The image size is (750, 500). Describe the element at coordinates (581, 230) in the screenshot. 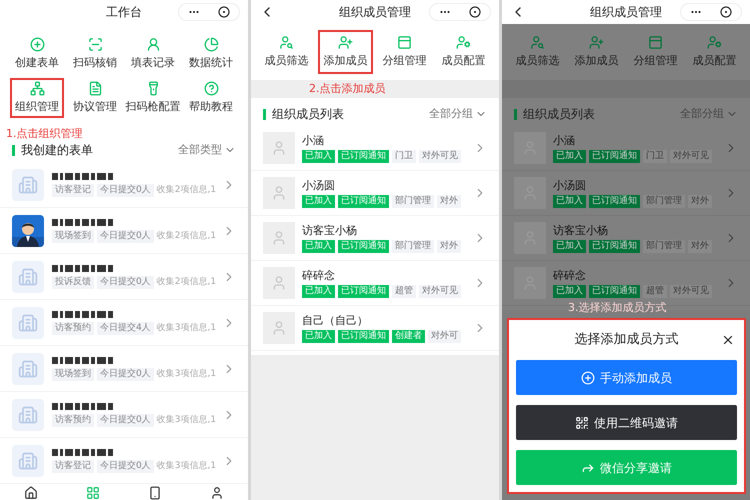

I see `member-name: 访客宝小杨` at that location.